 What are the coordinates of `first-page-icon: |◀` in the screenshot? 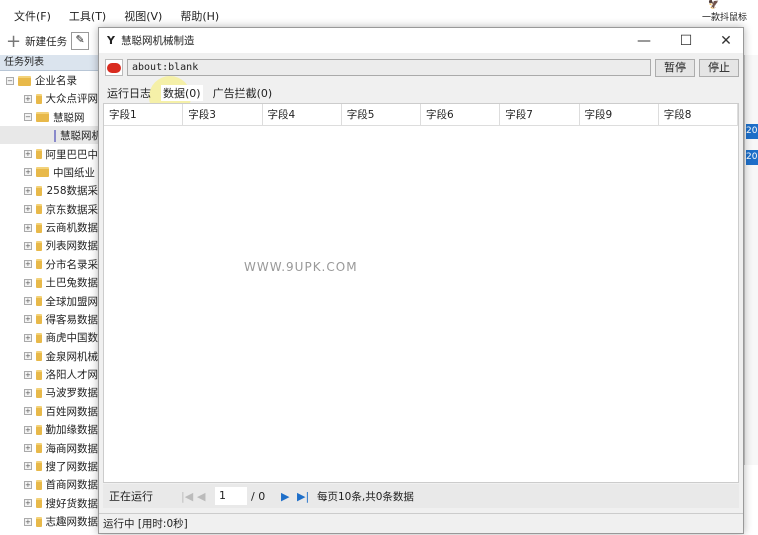 It's located at (189, 496).